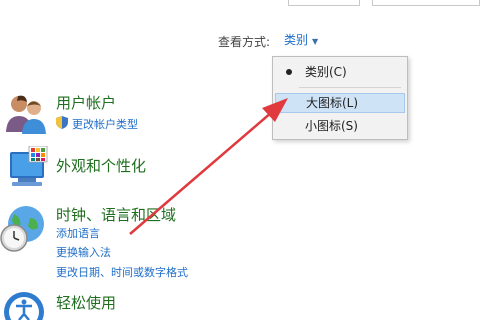 The height and width of the screenshot is (320, 480). Describe the element at coordinates (201, 173) in the screenshot. I see `arrow-line` at that location.